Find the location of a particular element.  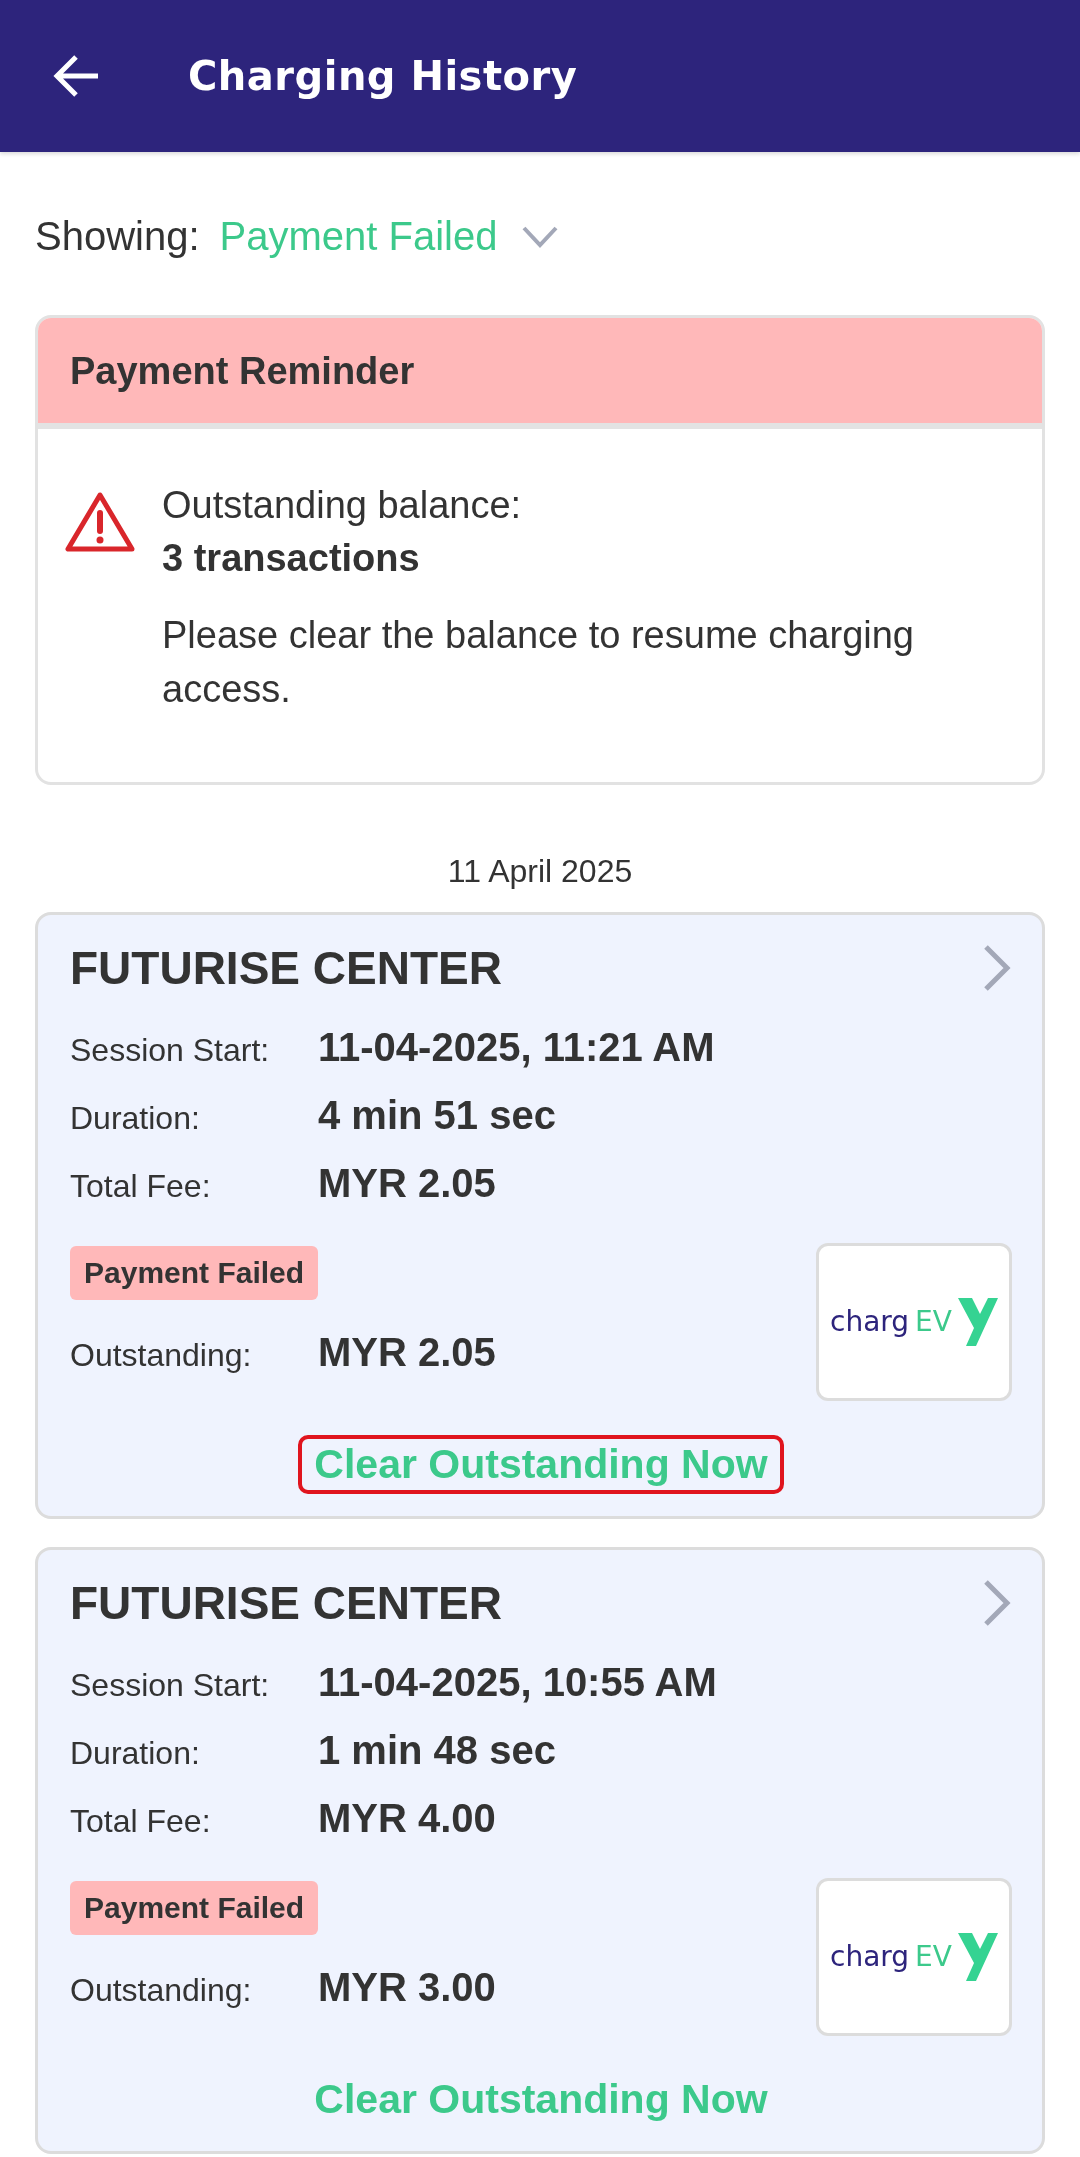

filter-dropdown: Payment Failed is located at coordinates (389, 236).